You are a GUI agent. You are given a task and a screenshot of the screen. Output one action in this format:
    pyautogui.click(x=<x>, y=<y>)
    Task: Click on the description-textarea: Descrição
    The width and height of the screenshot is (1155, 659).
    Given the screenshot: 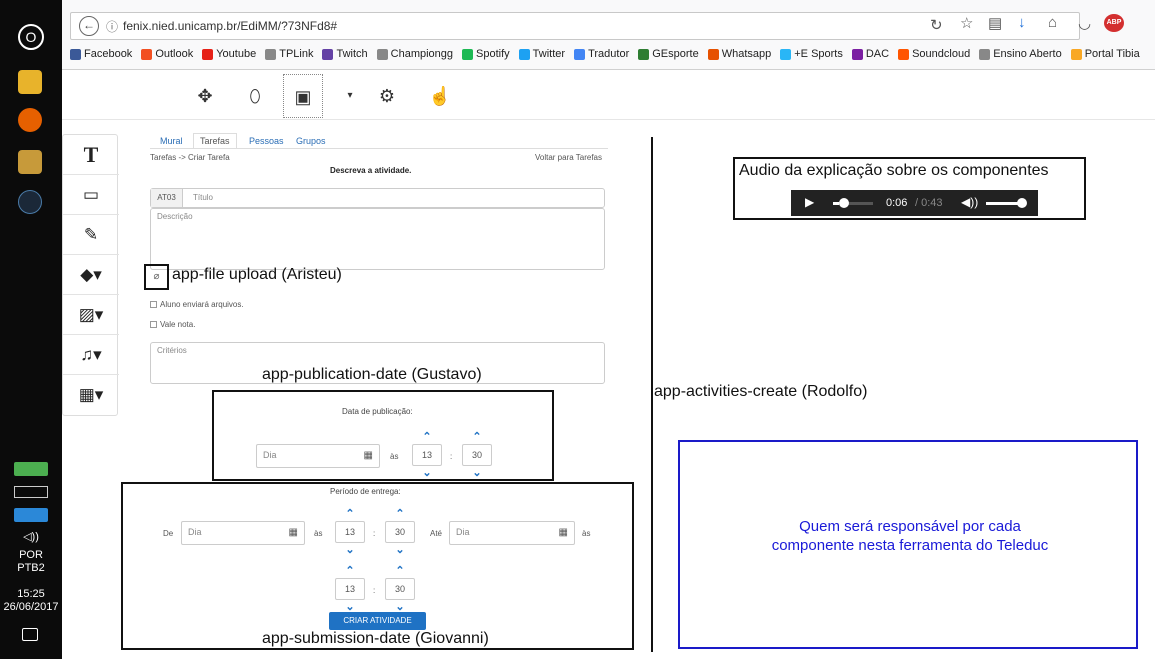 What is the action you would take?
    pyautogui.click(x=377, y=239)
    